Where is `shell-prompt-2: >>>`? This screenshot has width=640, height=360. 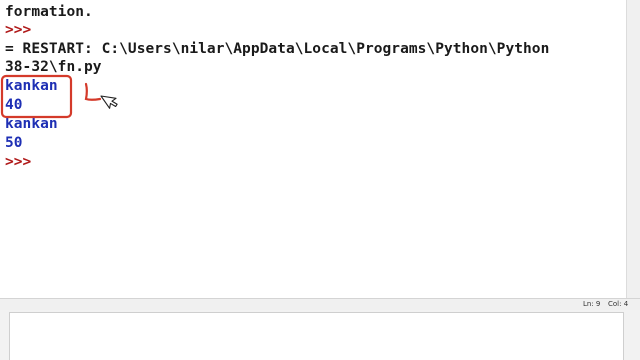
shell-prompt-2: >>> is located at coordinates (18, 162).